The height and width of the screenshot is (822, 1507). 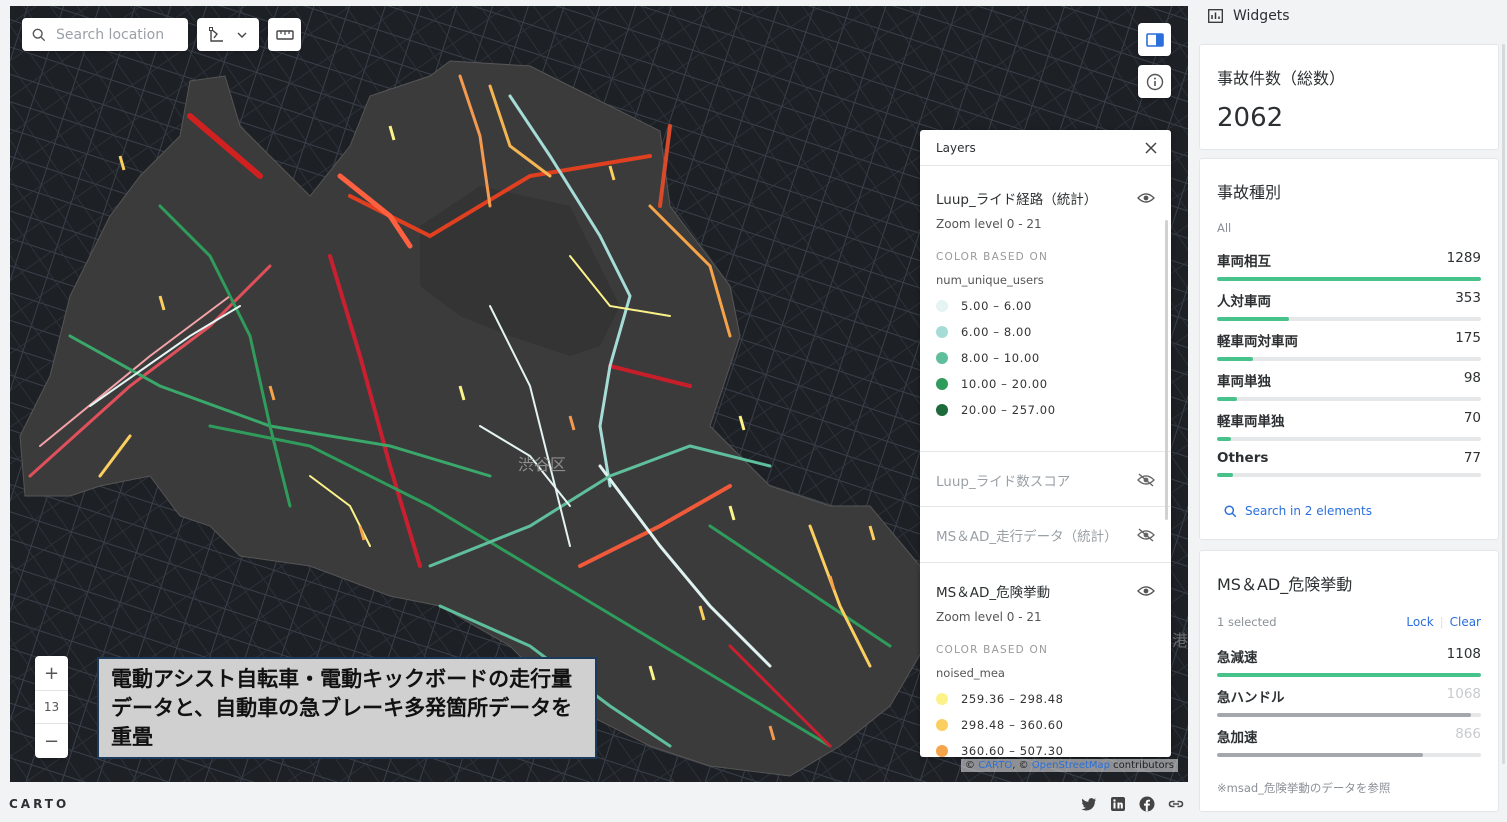 I want to click on zoom-in-button: +, so click(x=51, y=673).